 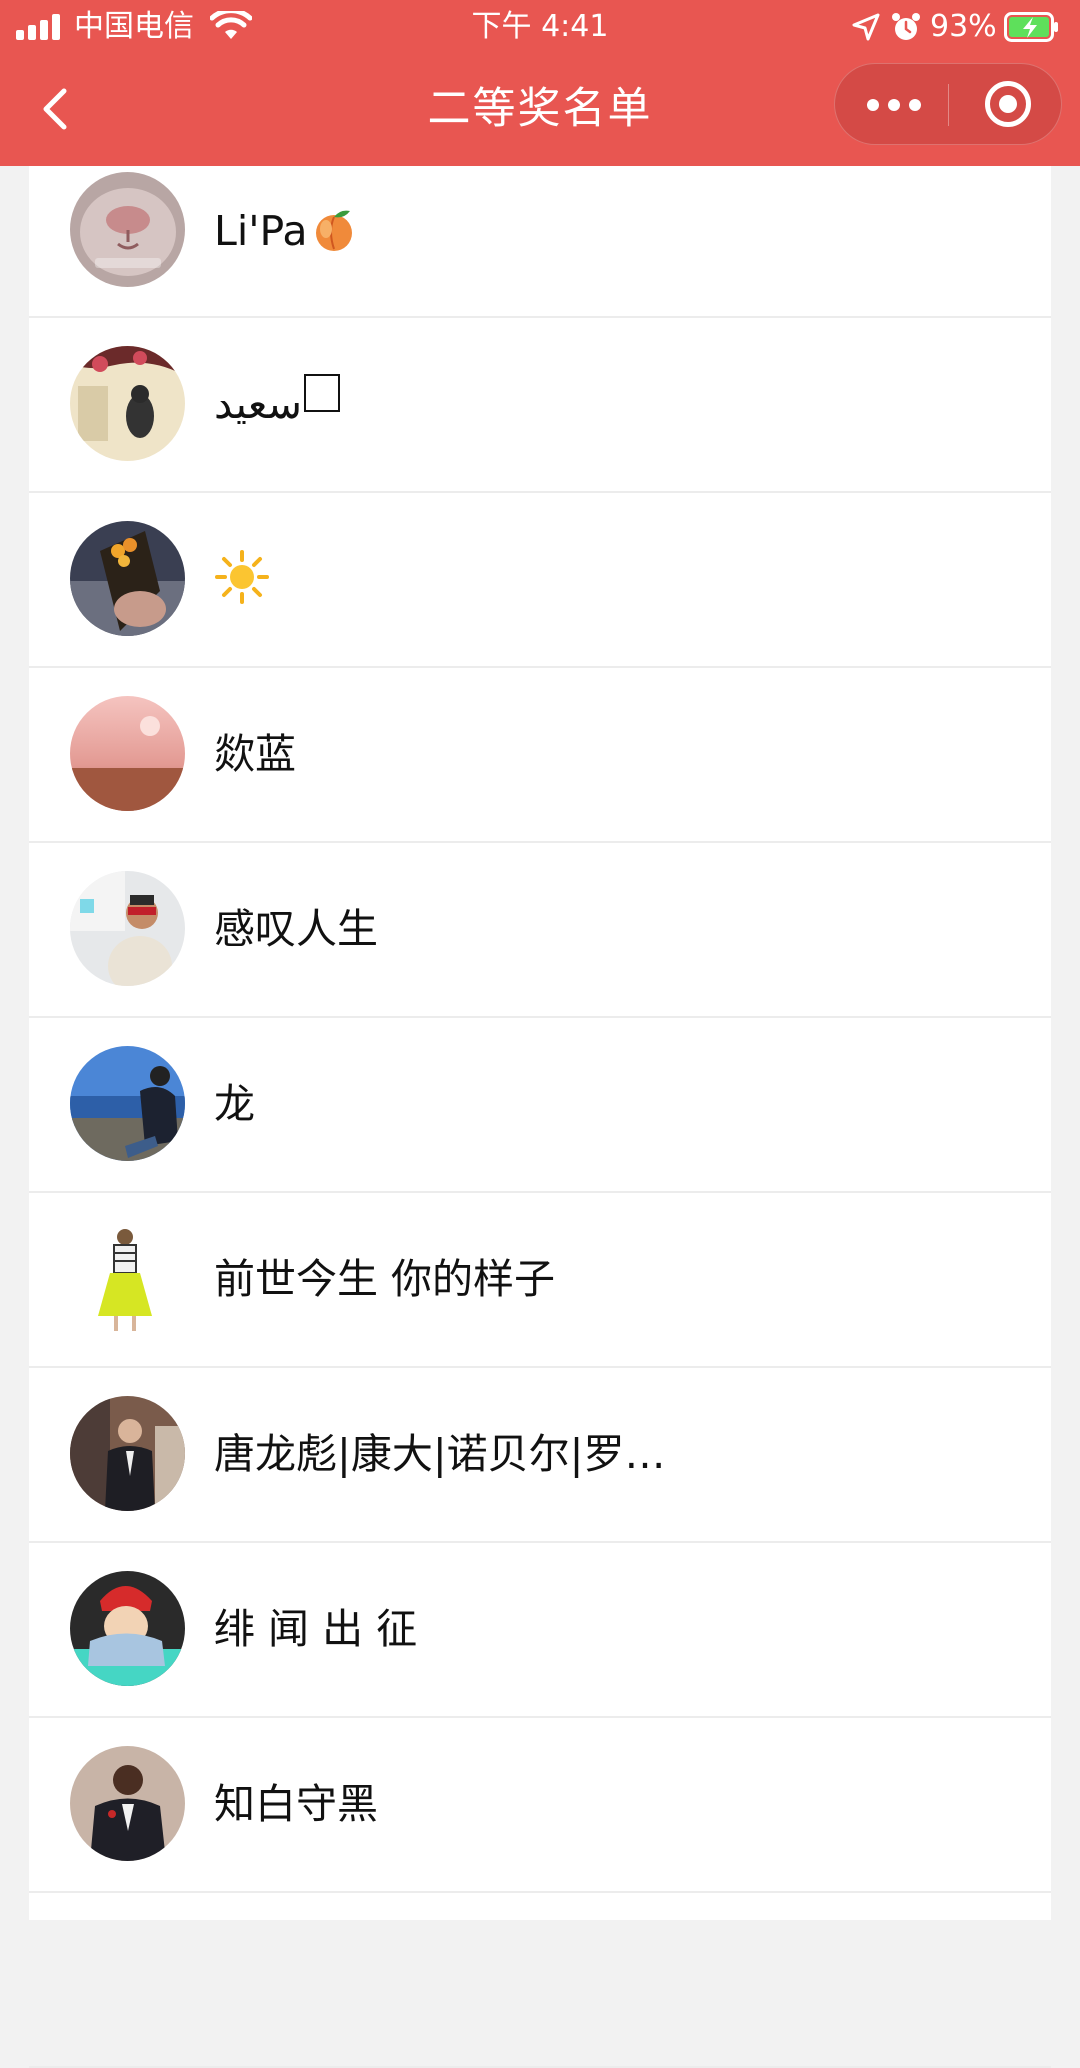 I want to click on list-item: 知白守黑, so click(x=540, y=1805).